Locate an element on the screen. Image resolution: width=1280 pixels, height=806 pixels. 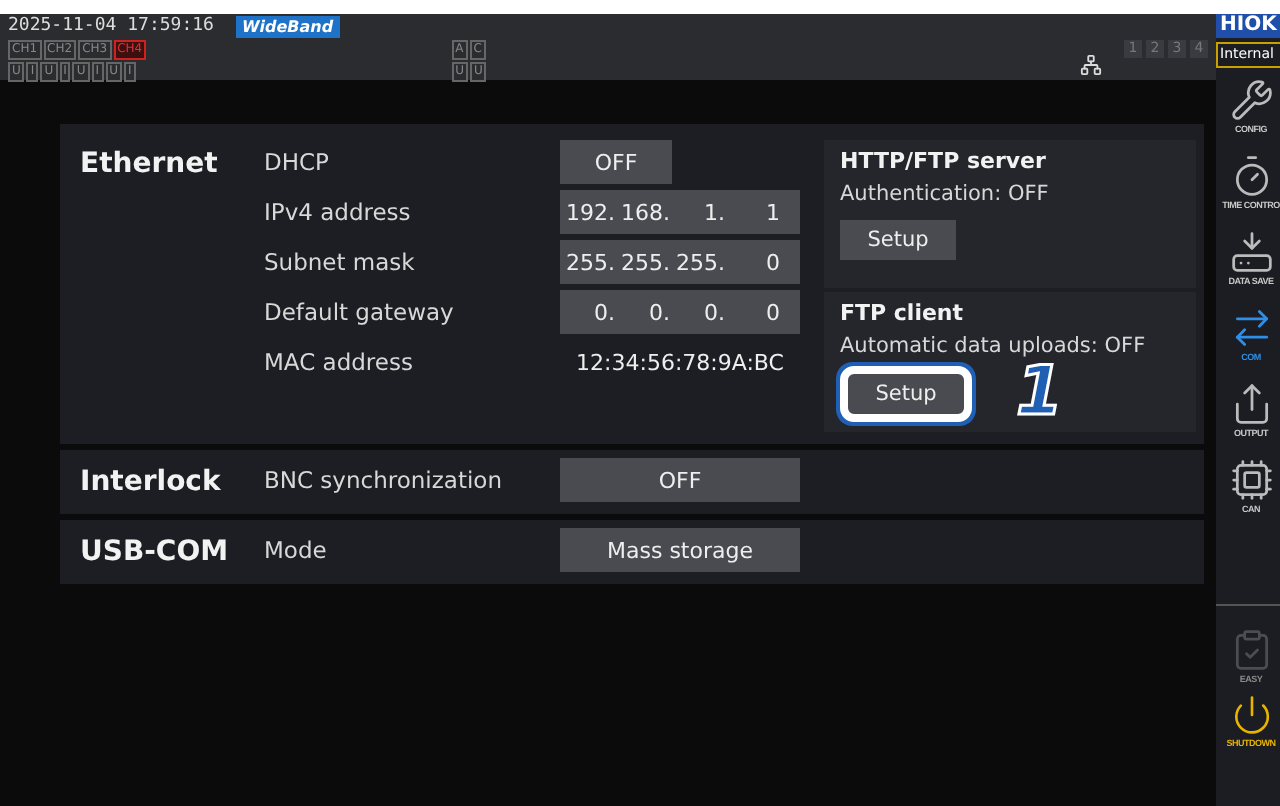
panel-status: Authentication: OFF is located at coordinates (944, 194).